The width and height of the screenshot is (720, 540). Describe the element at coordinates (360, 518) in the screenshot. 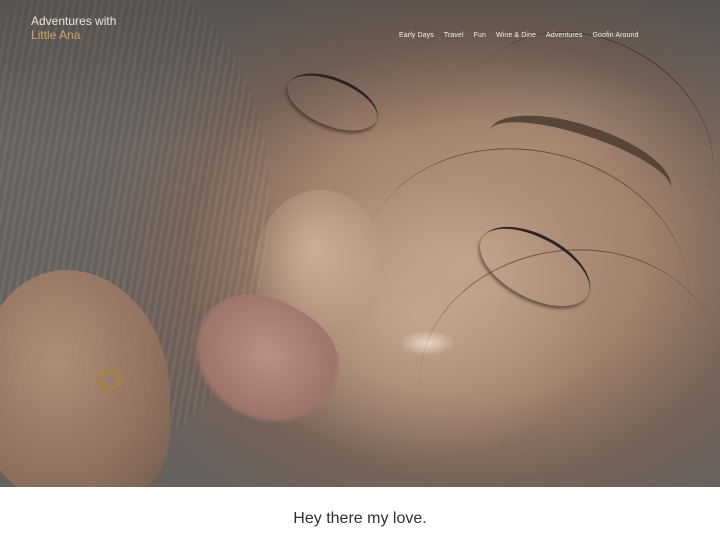

I see `greeting-heading: Hey there my love.` at that location.